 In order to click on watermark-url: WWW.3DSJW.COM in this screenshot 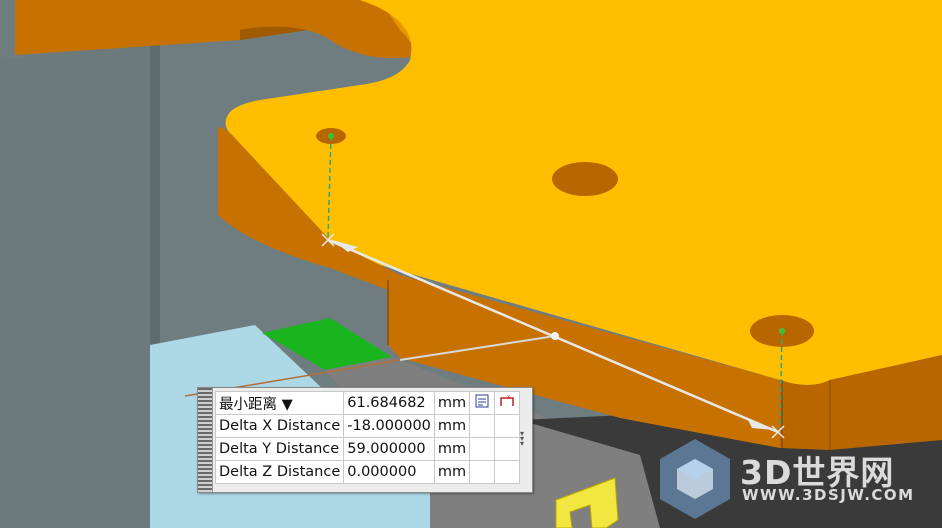, I will do `click(828, 495)`.